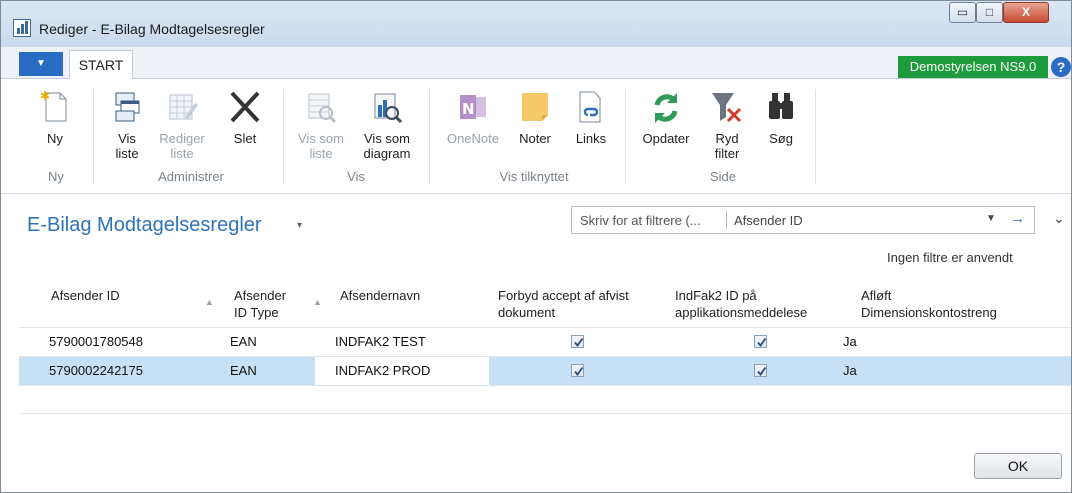  I want to click on group-label-view-related: Vis tilknyttet, so click(534, 176).